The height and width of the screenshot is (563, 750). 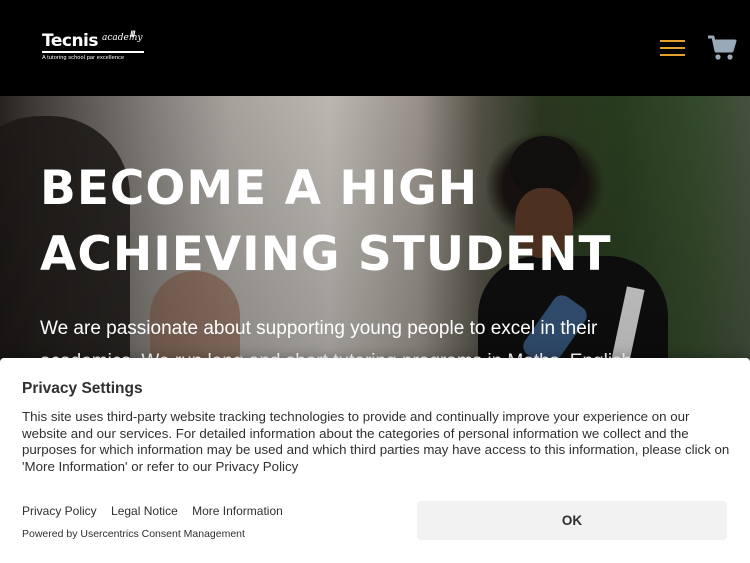 I want to click on ok-button: OK, so click(x=572, y=520).